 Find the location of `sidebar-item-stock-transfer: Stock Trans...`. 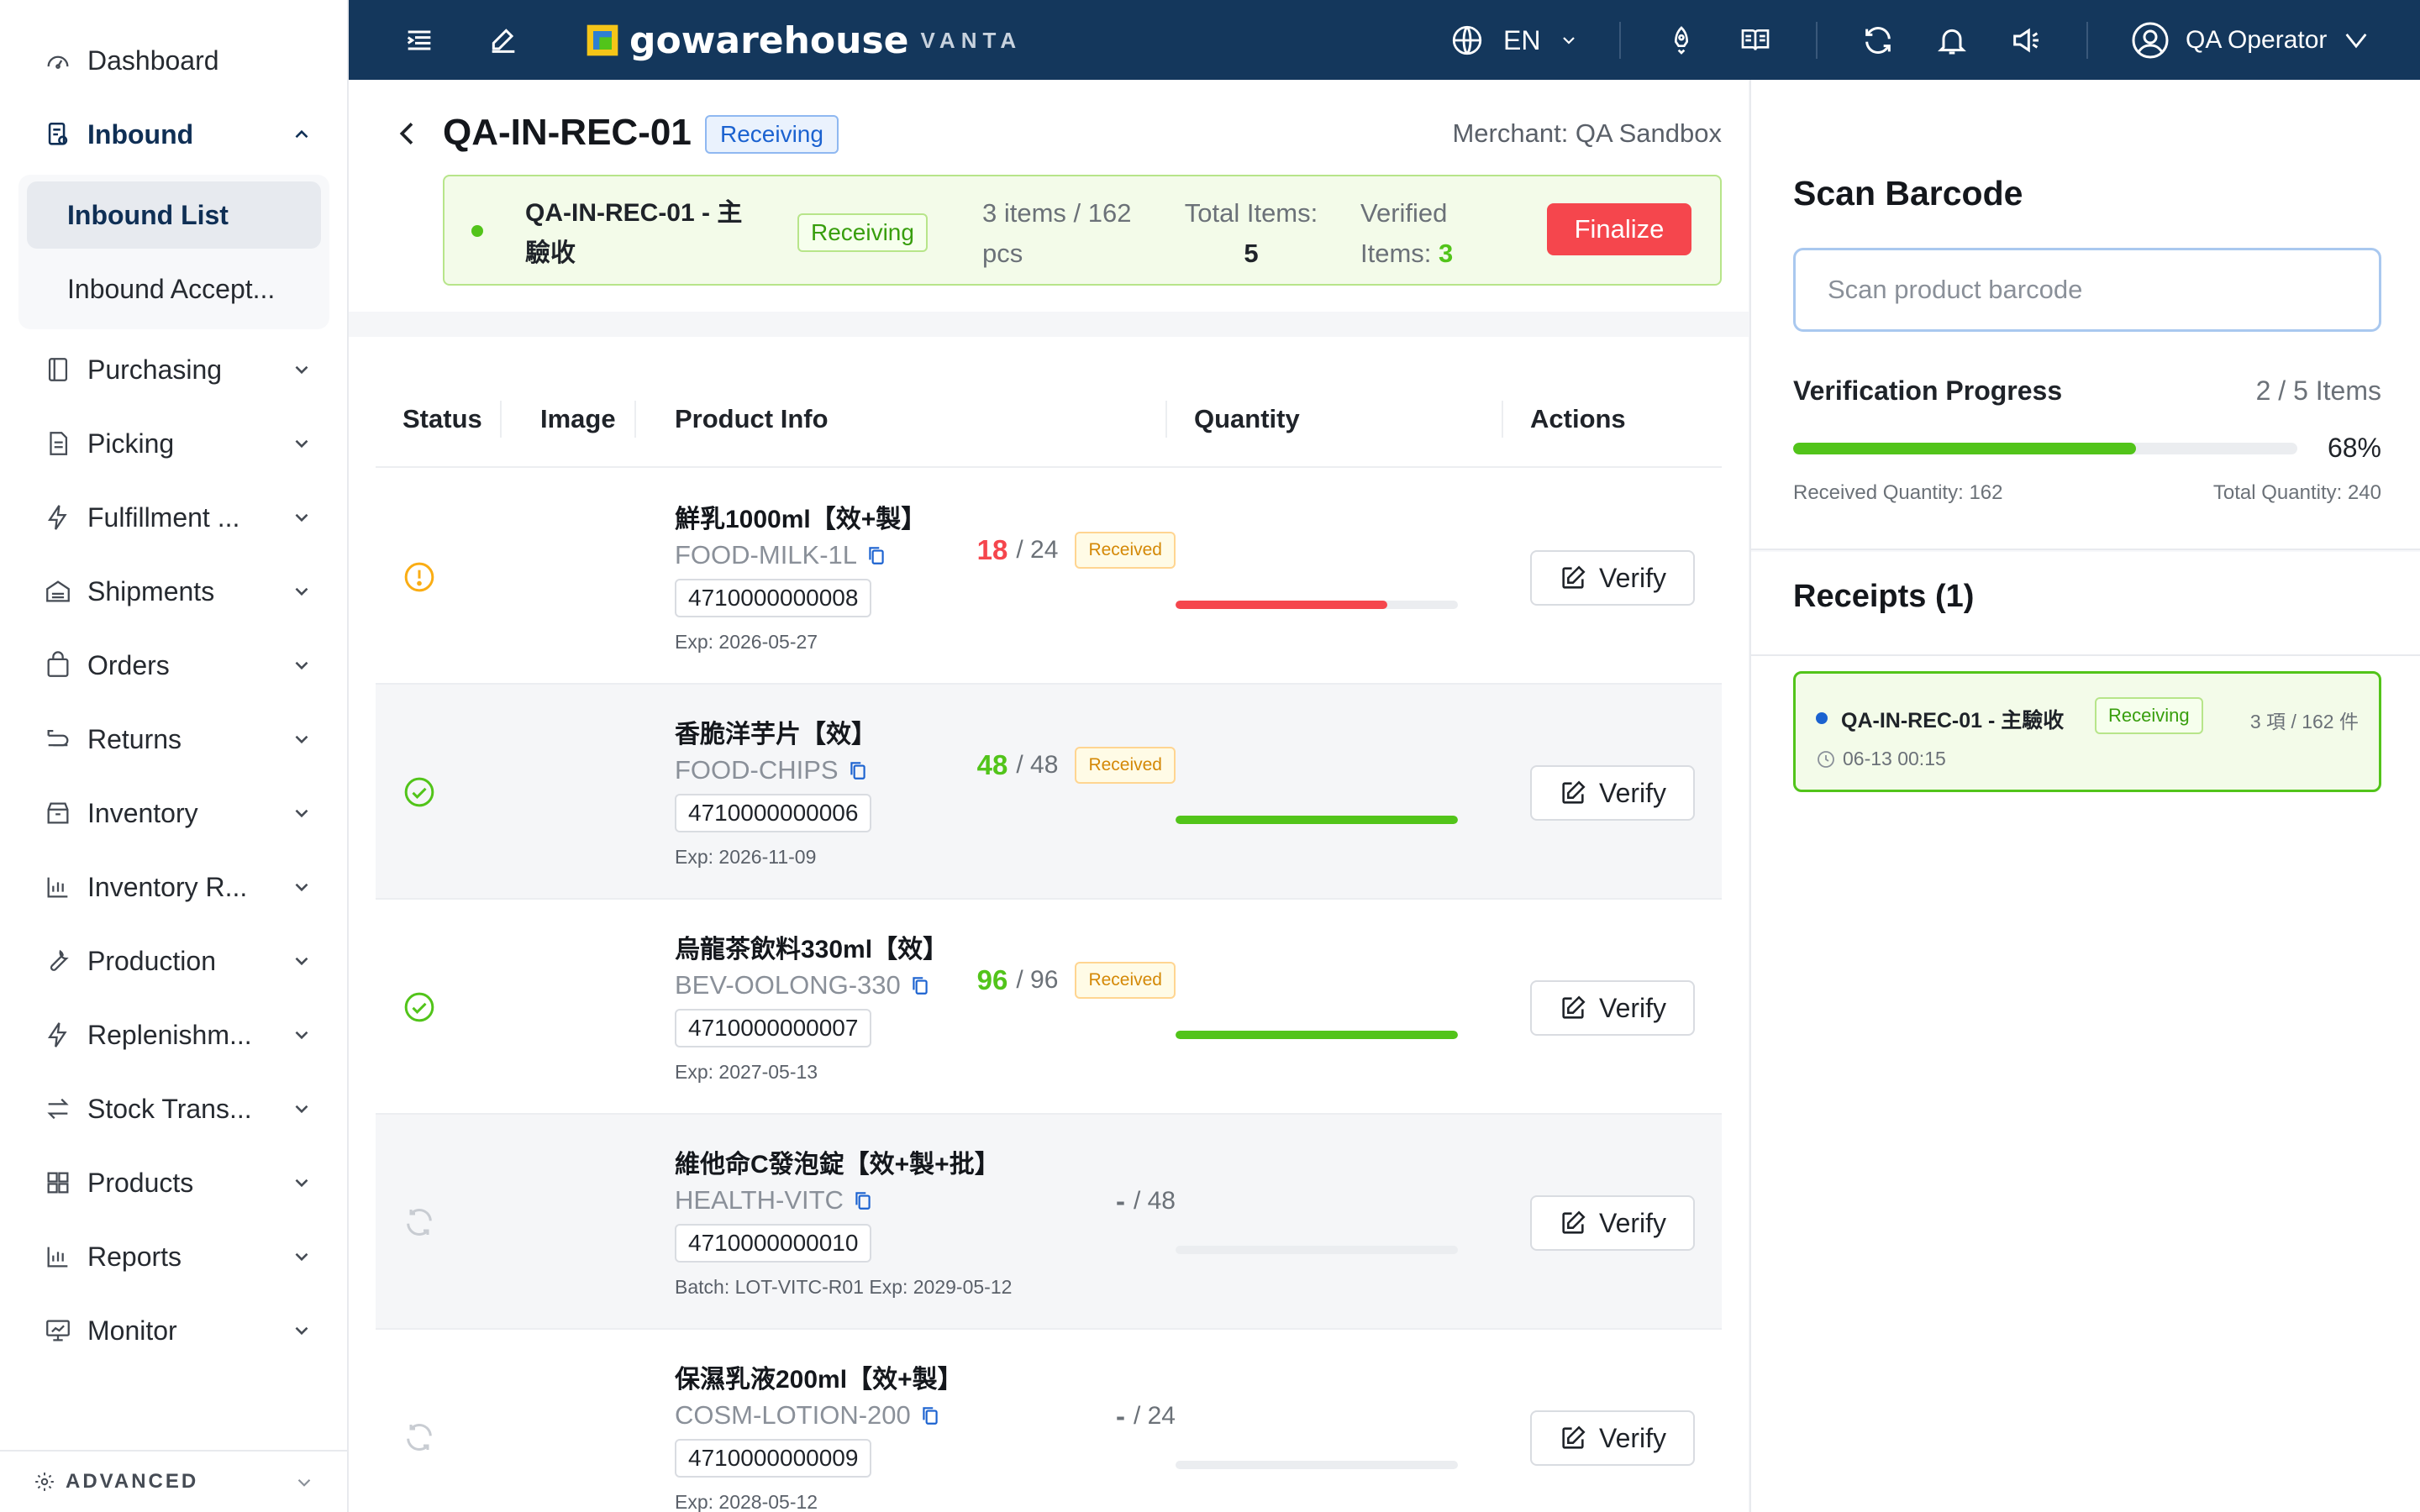

sidebar-item-stock-transfer: Stock Trans... is located at coordinates (172, 1108).